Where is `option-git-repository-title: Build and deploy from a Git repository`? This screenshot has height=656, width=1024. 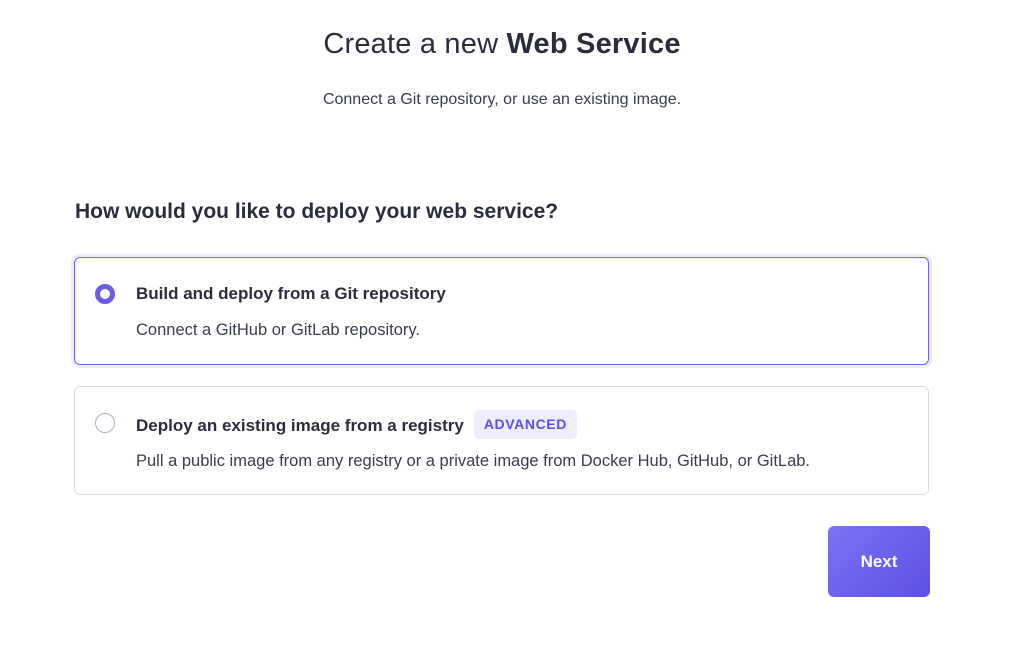
option-git-repository-title: Build and deploy from a Git repository is located at coordinates (291, 293).